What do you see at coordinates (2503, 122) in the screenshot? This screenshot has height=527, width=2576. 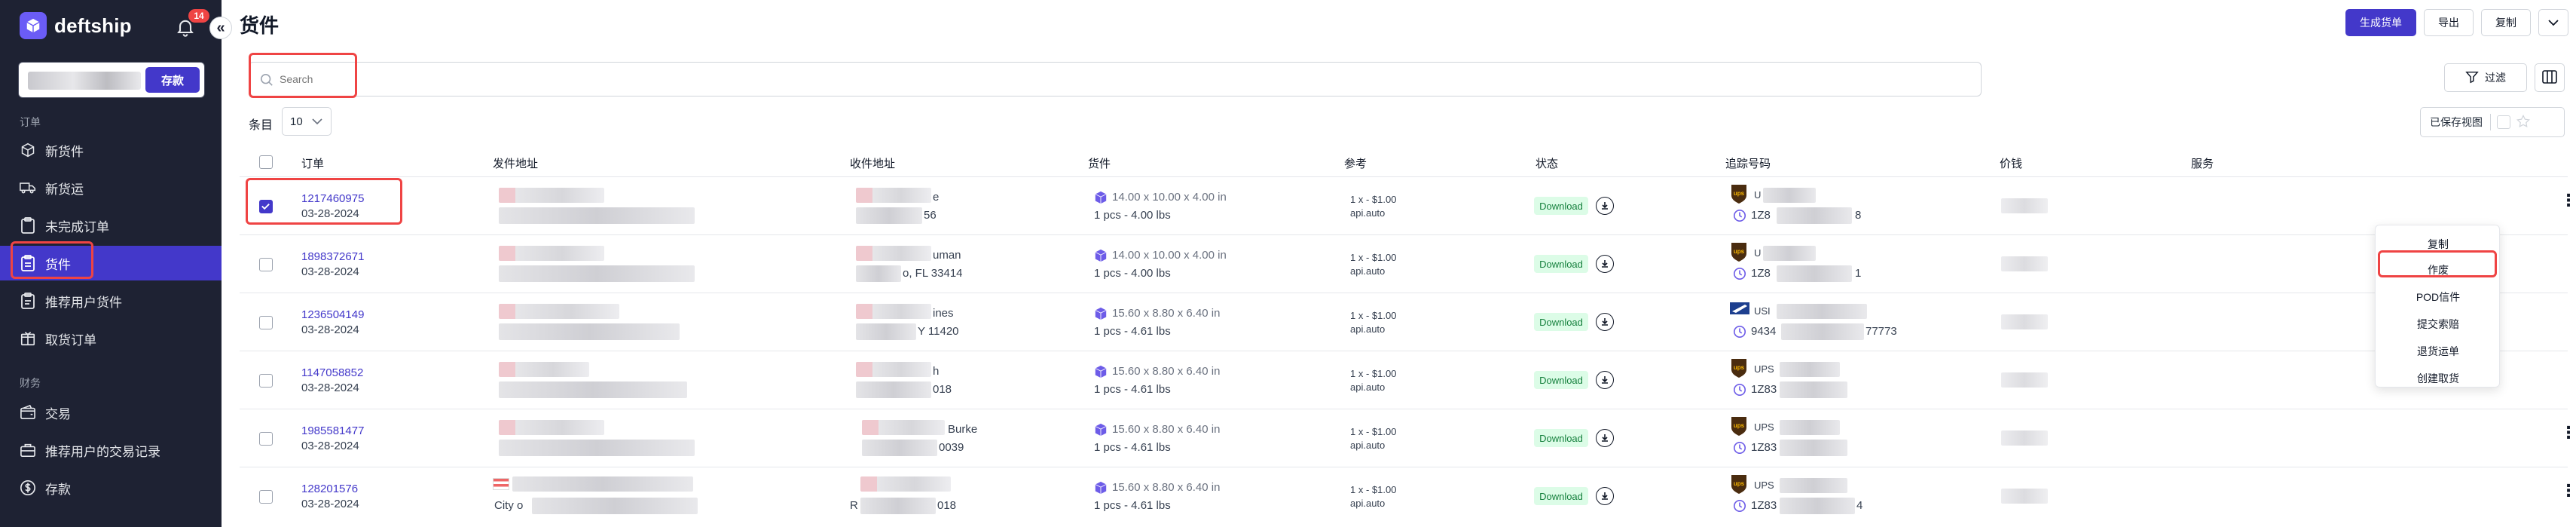 I see `saved-view-box-icon` at bounding box center [2503, 122].